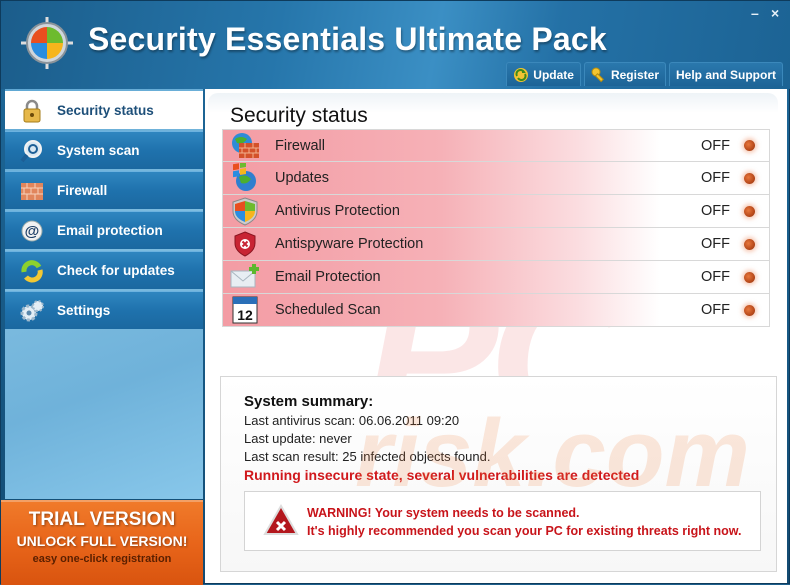  I want to click on status-label: Antivirus Protection, so click(337, 211).